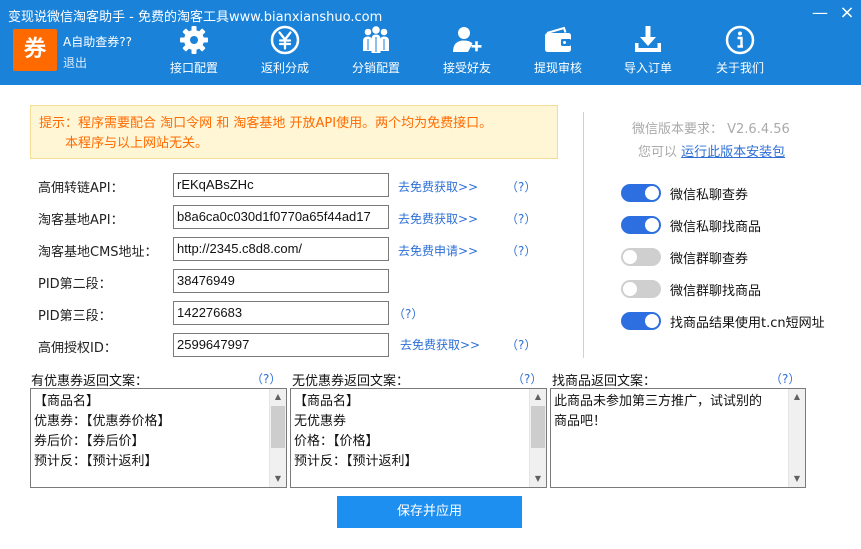  Describe the element at coordinates (711, 129) in the screenshot. I see `wechat-version-requirement: 微信版本要求： V2.6.4.56` at that location.